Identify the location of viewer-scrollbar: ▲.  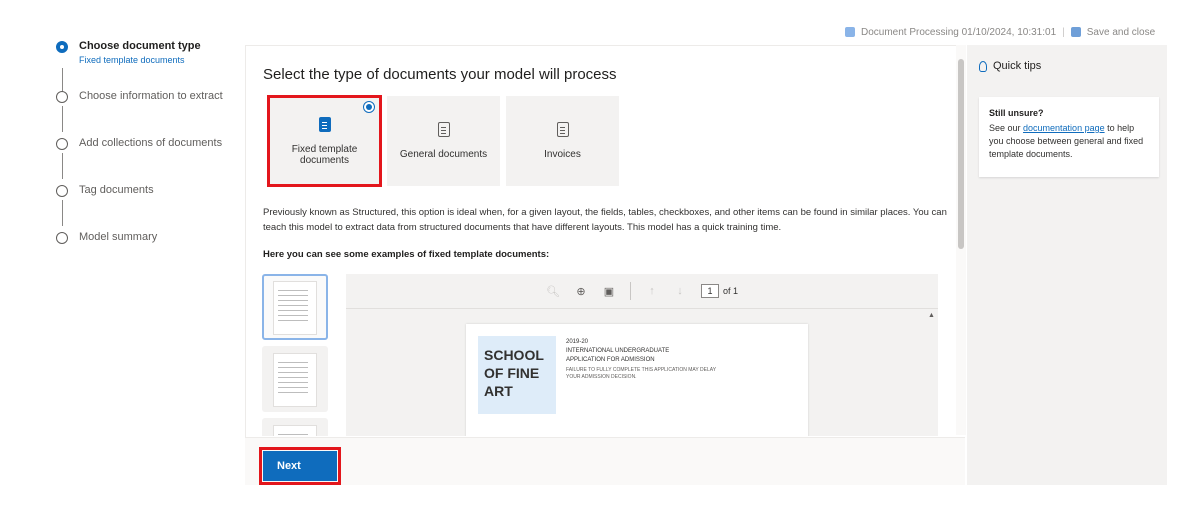
(932, 372).